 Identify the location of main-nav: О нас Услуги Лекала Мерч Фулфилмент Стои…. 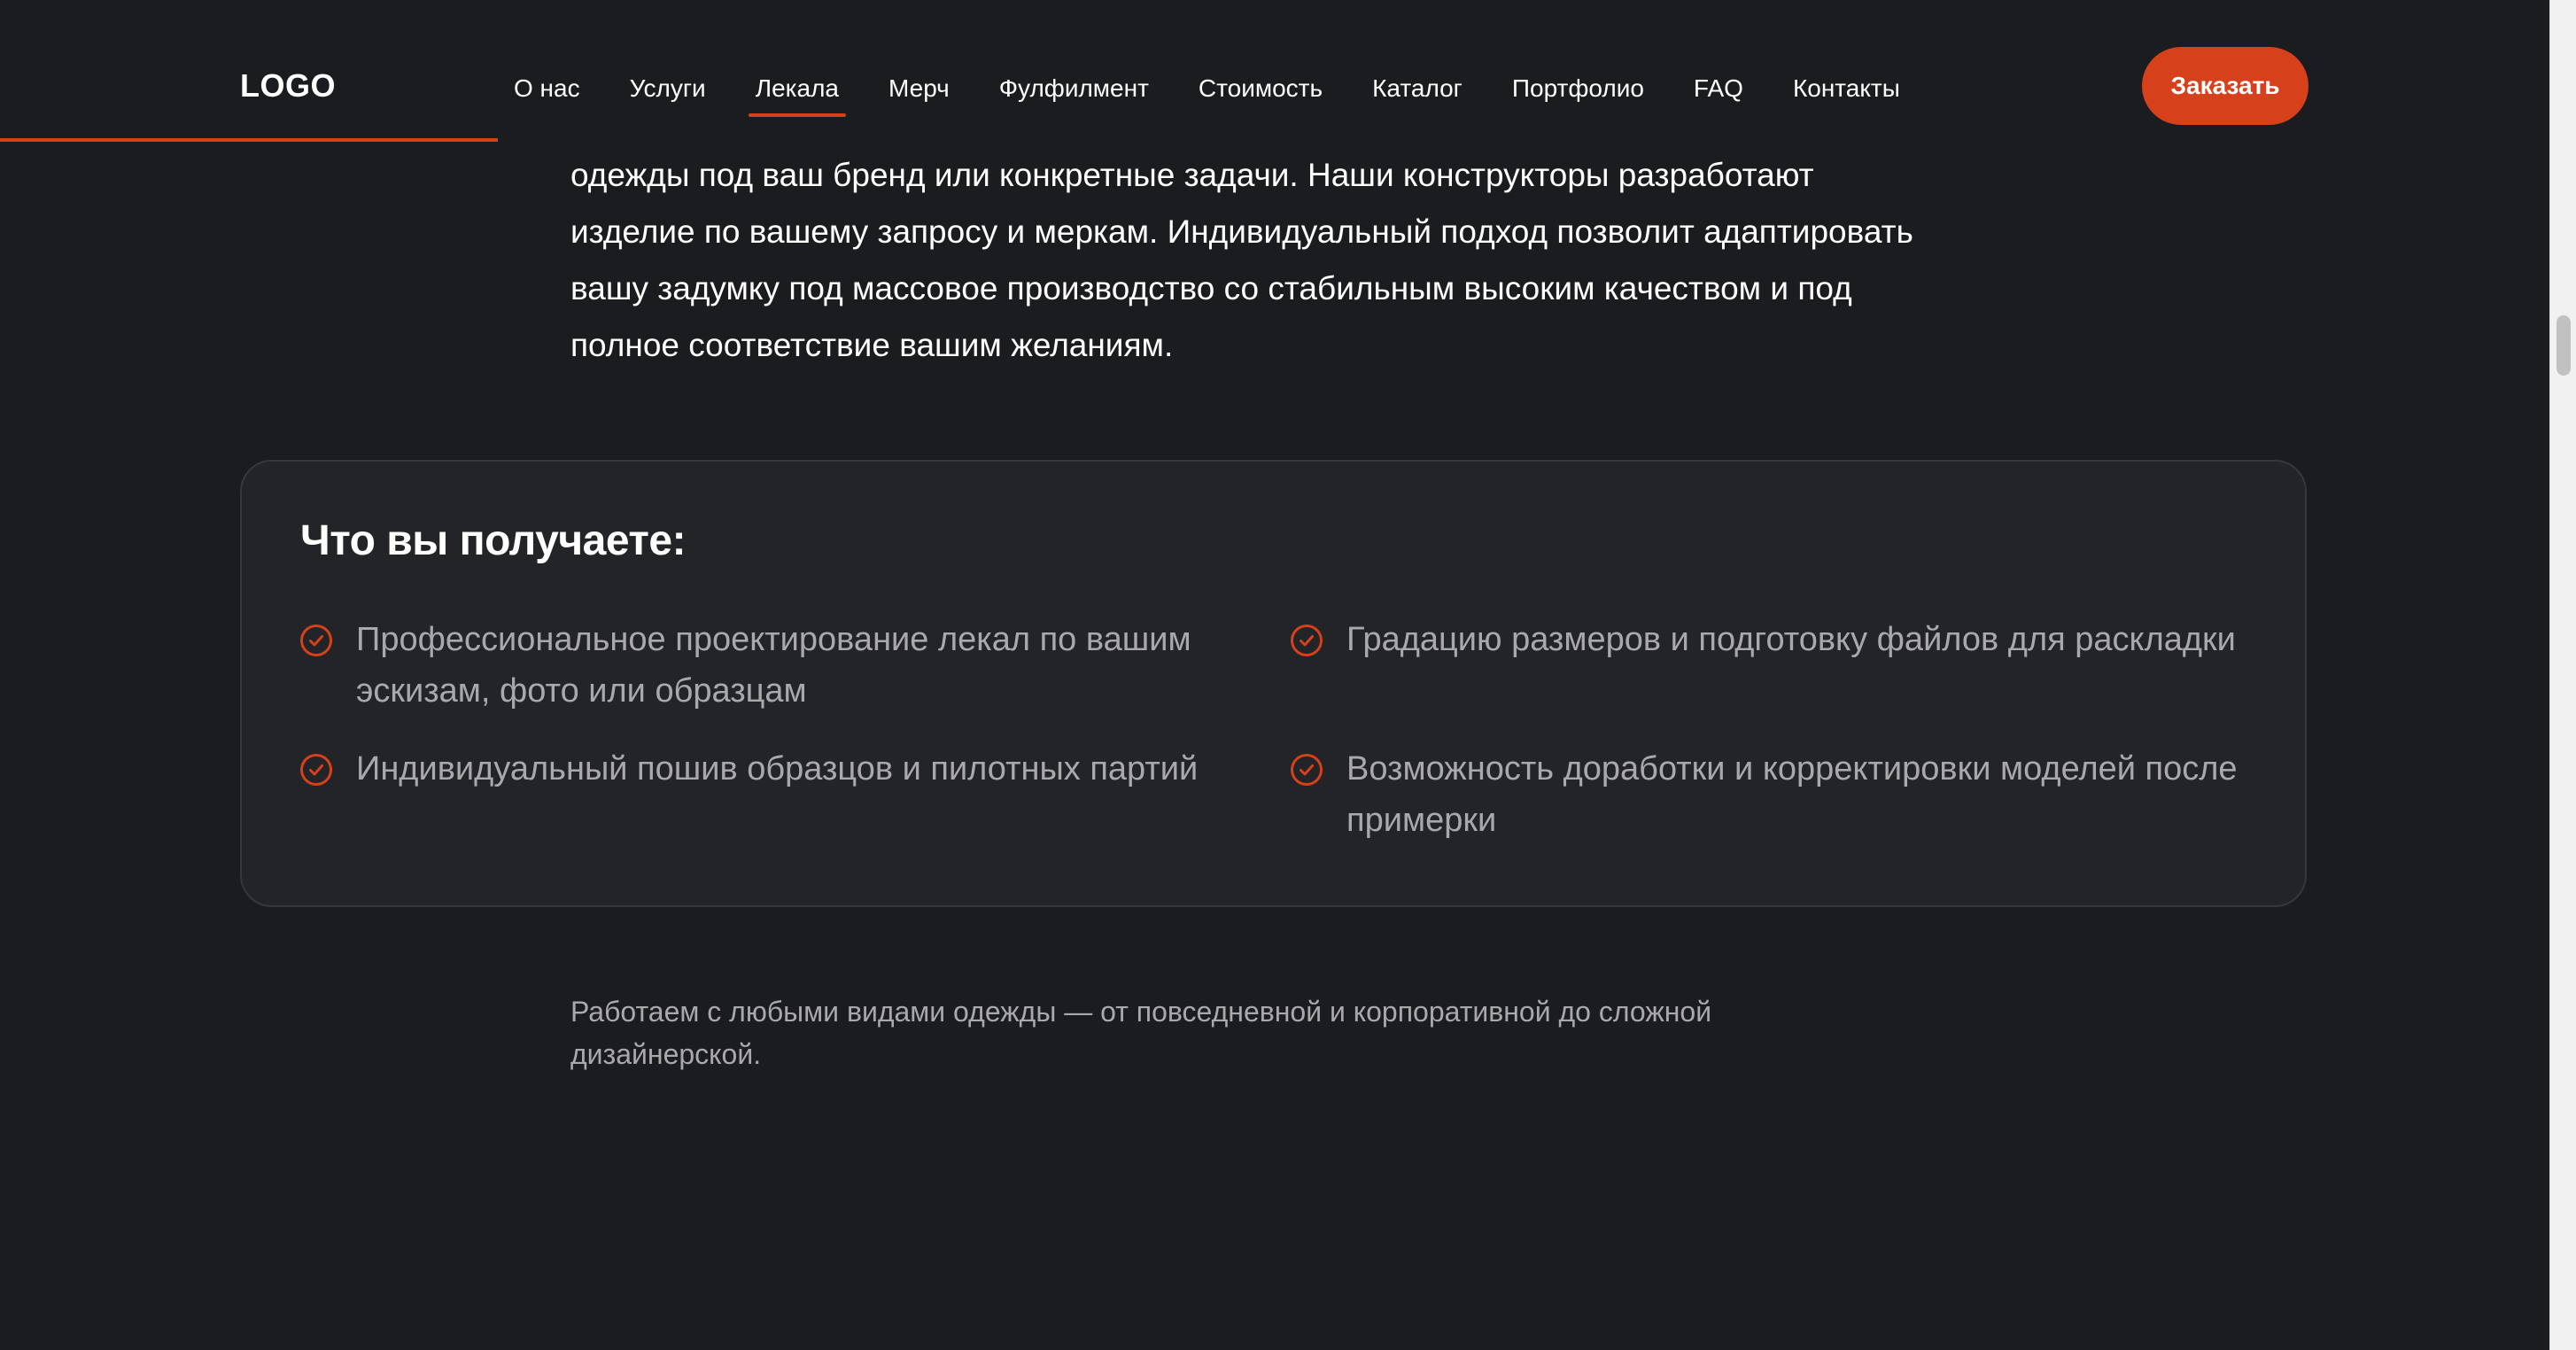
(1232, 94).